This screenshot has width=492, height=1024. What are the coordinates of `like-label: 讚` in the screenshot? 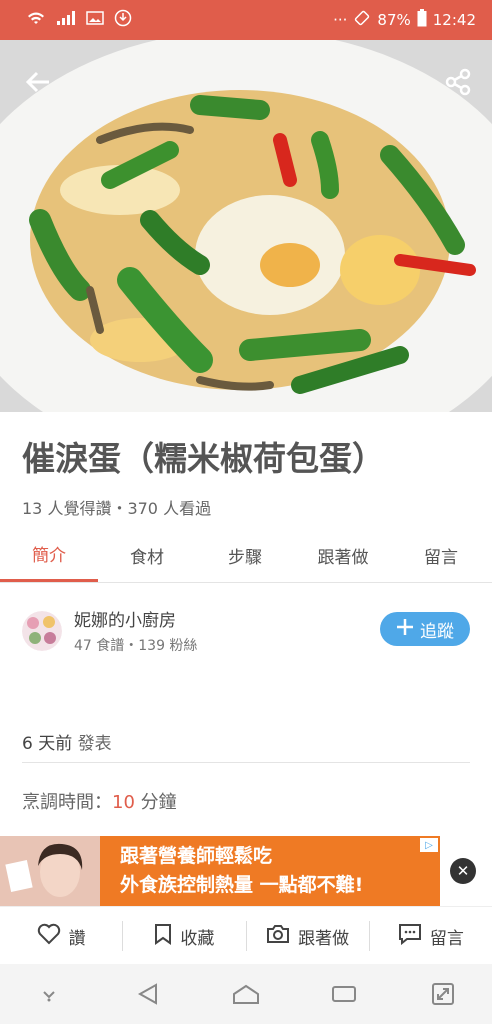 It's located at (77, 938).